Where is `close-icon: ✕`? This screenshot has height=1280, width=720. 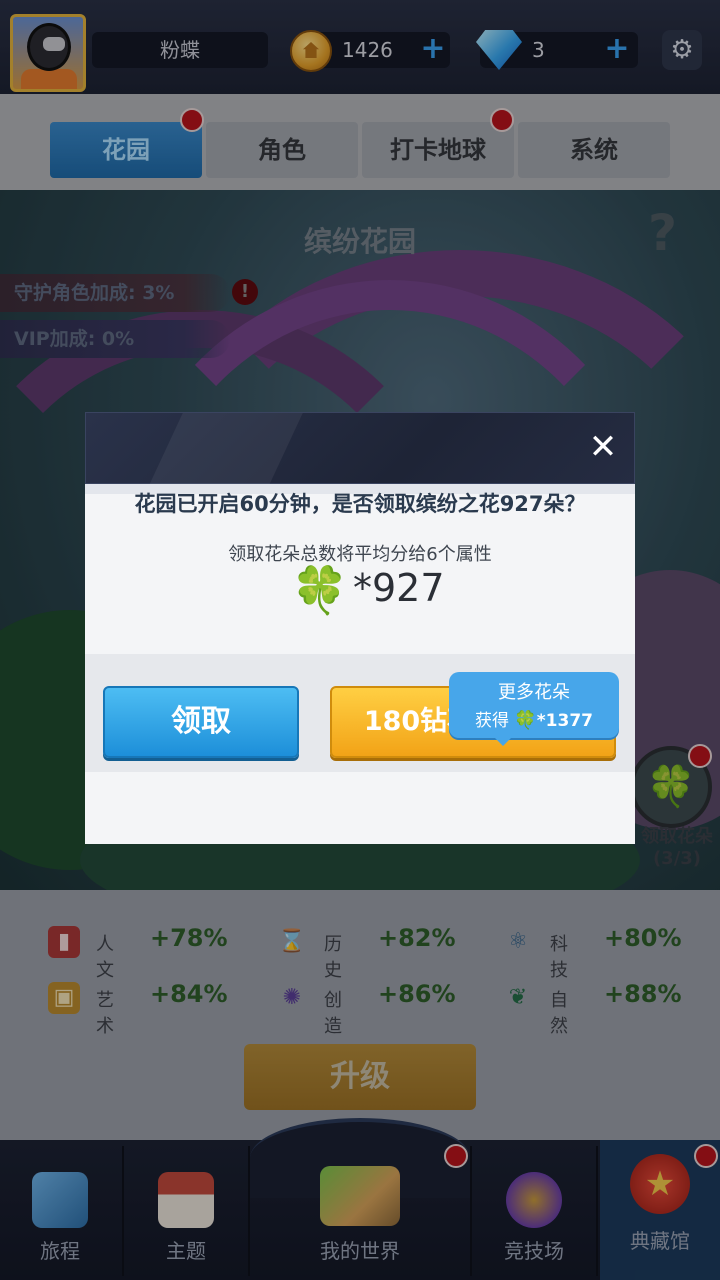
close-icon: ✕ is located at coordinates (603, 447).